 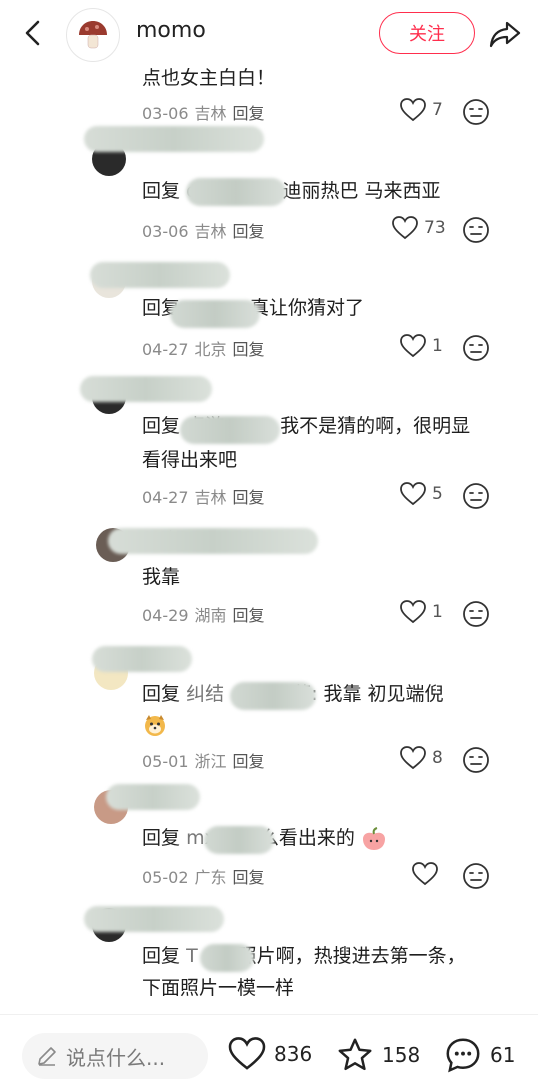 I want to click on comment-location: 广东, so click(x=210, y=877).